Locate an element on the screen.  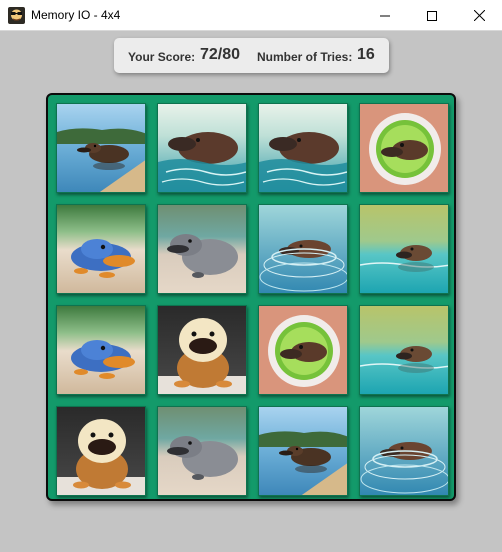
minimize-button is located at coordinates (385, 15).